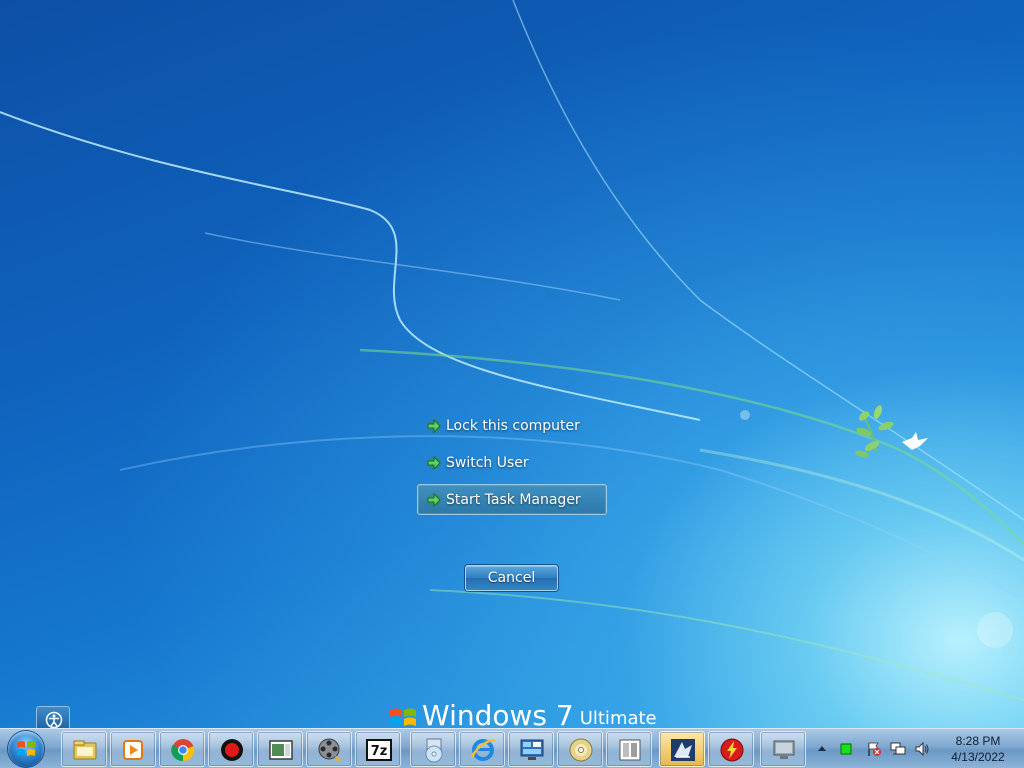 Image resolution: width=1024 pixels, height=768 pixels. I want to click on lock-computer-option: Lock this computer, so click(512, 425).